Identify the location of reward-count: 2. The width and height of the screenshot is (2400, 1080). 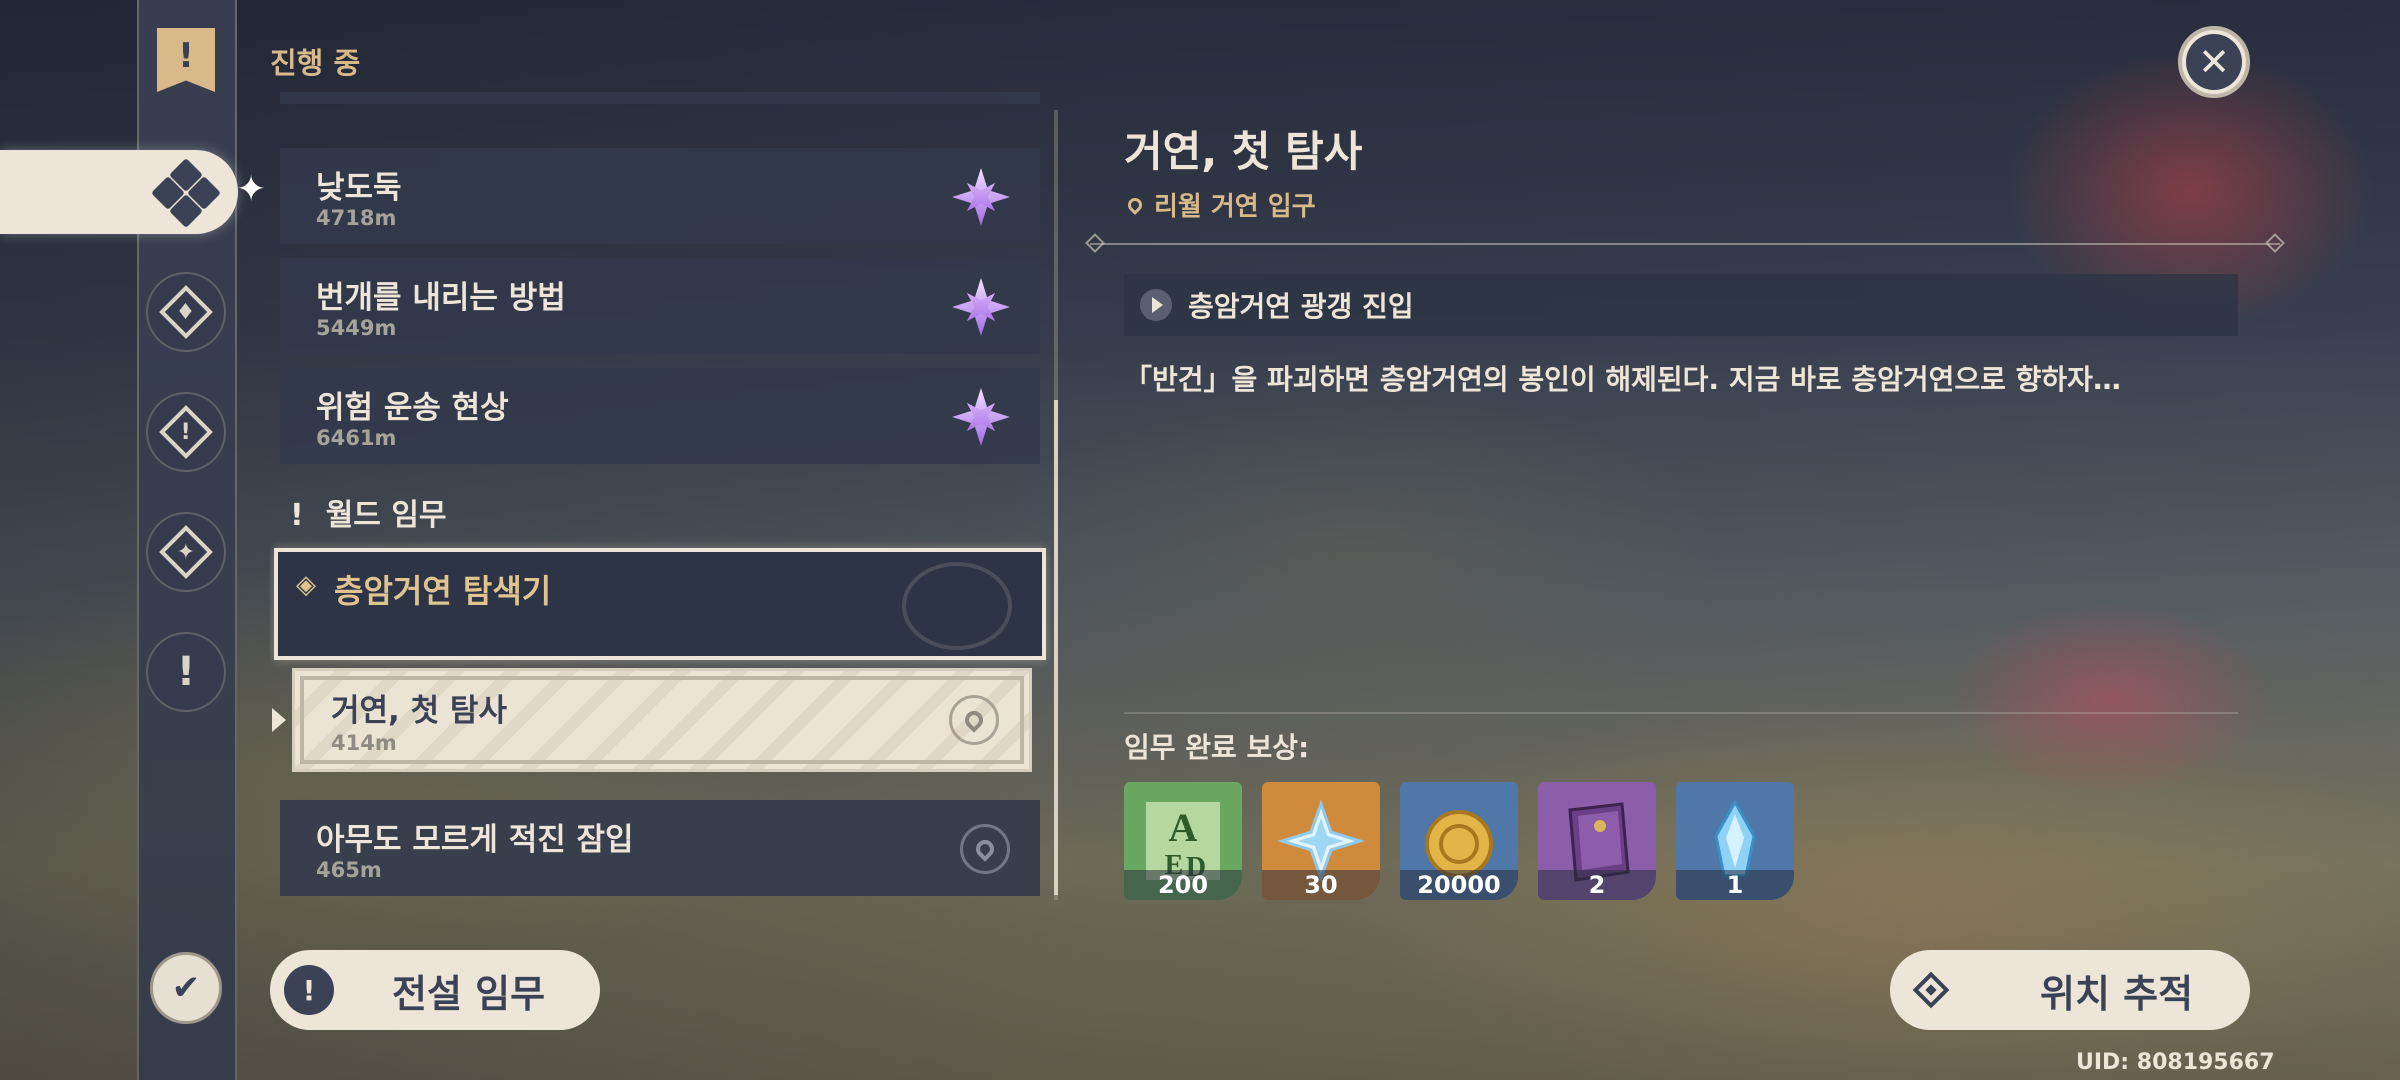
(1597, 885).